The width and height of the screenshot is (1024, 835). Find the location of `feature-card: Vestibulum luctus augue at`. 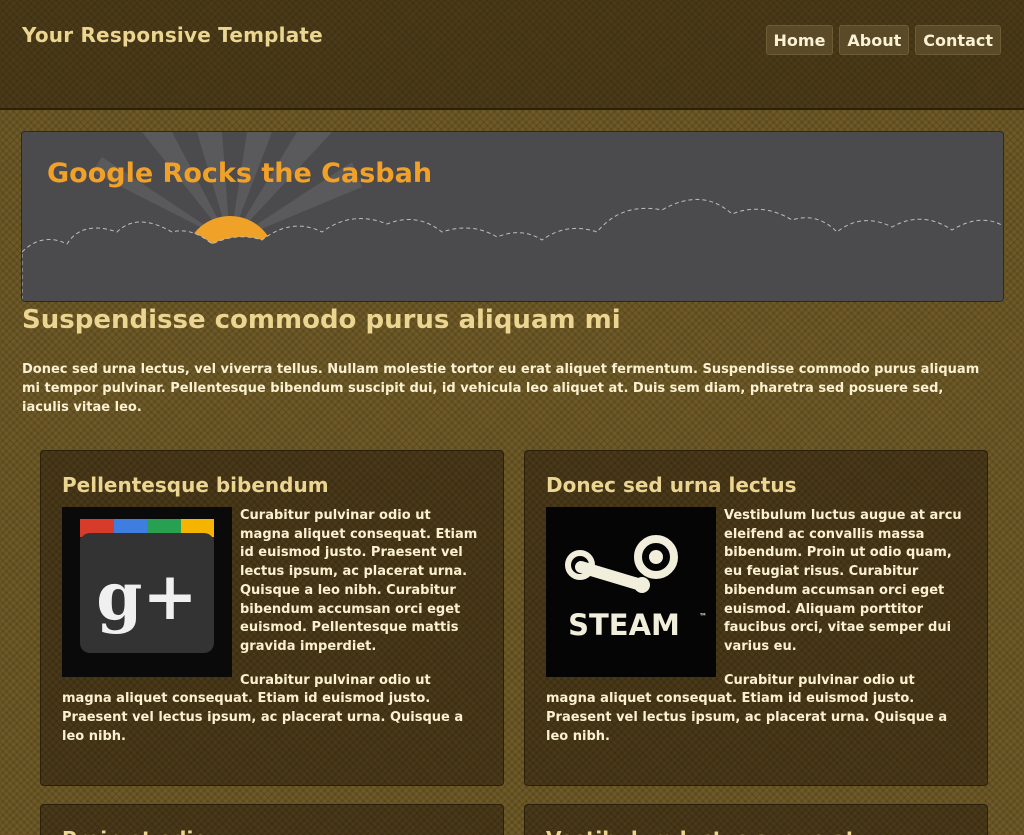

feature-card: Vestibulum luctus augue at is located at coordinates (756, 819).